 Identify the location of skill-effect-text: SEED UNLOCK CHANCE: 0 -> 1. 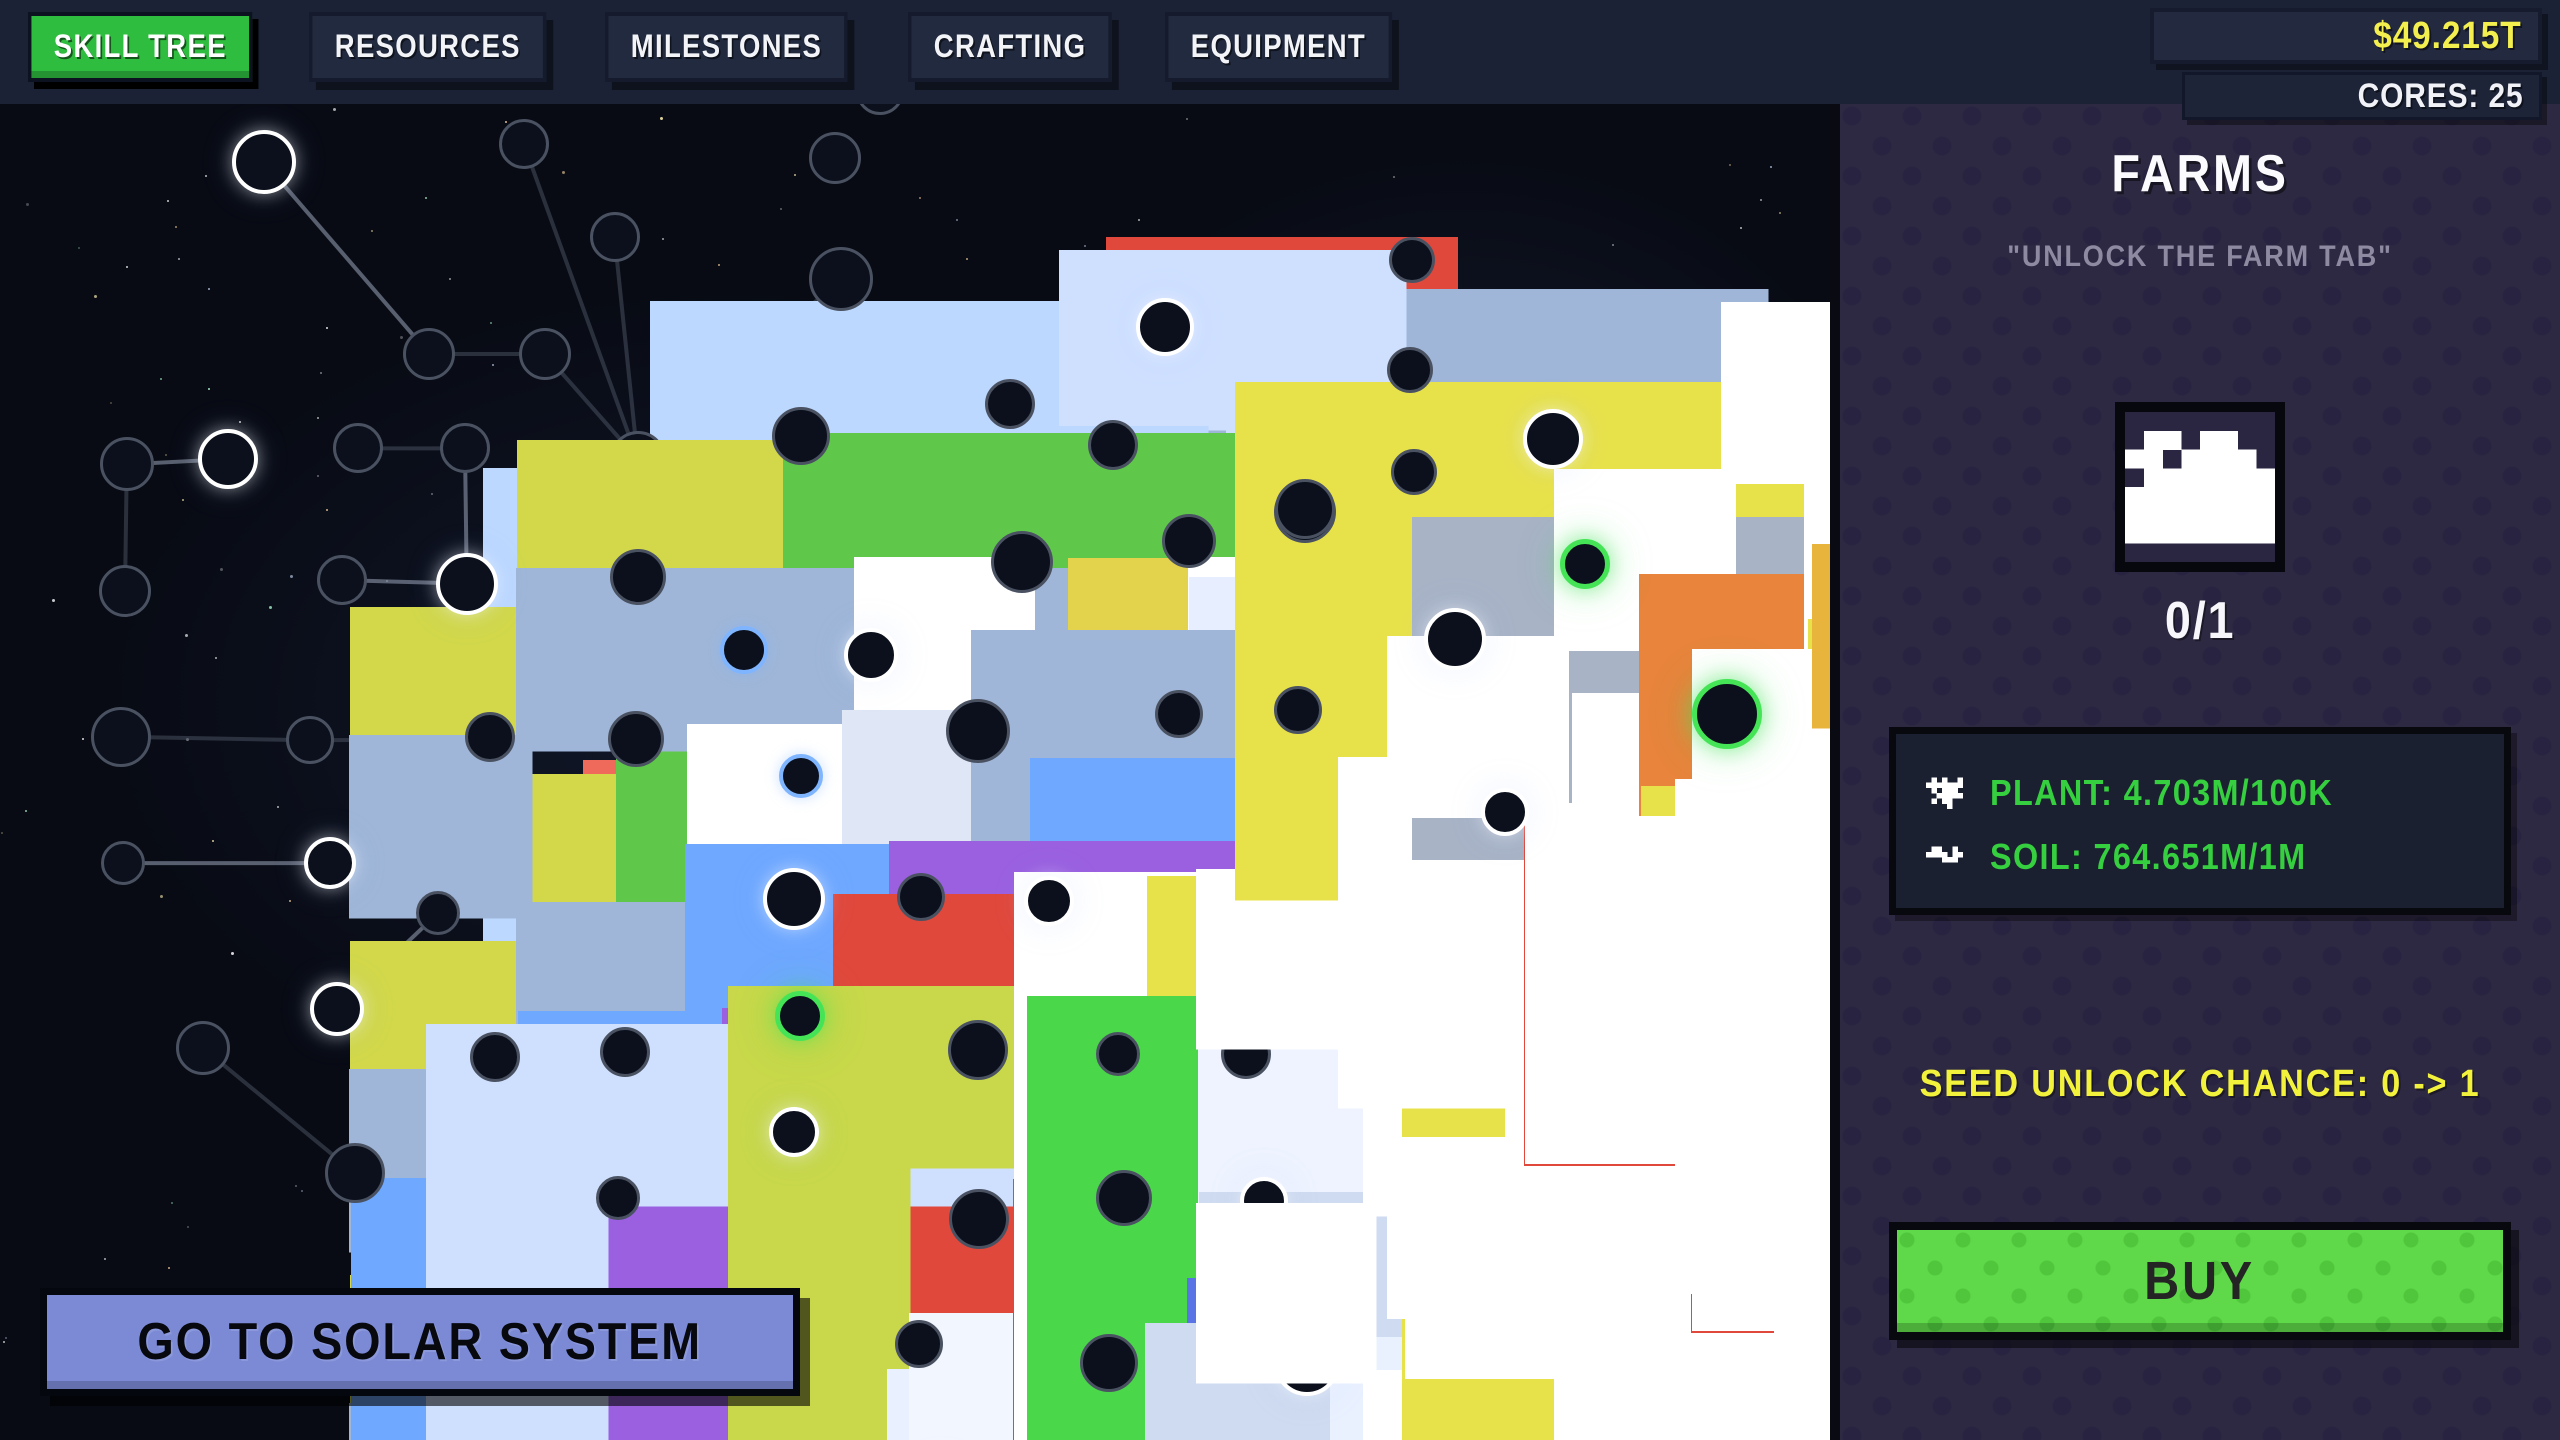
(2200, 1084).